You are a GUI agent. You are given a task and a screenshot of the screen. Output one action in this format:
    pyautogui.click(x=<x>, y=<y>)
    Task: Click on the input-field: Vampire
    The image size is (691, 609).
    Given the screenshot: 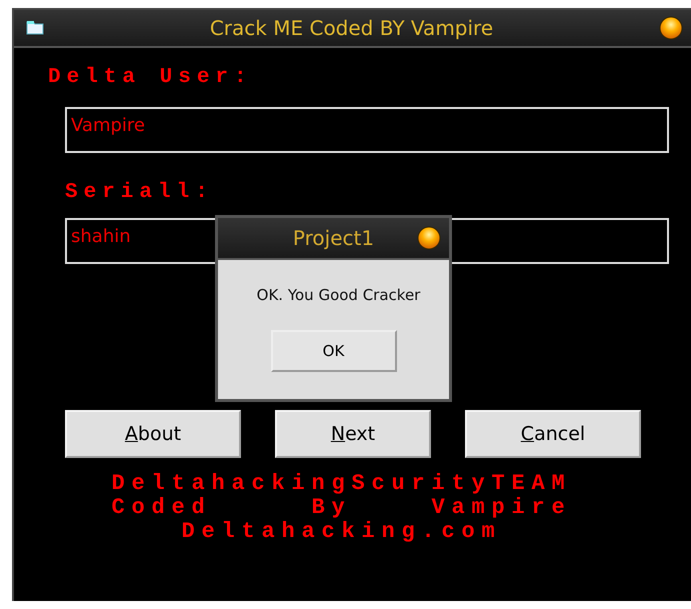 What is the action you would take?
    pyautogui.click(x=367, y=130)
    